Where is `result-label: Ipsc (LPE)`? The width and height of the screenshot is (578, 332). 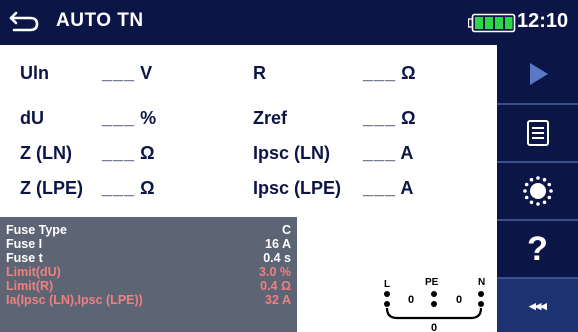 result-label: Ipsc (LPE) is located at coordinates (297, 188).